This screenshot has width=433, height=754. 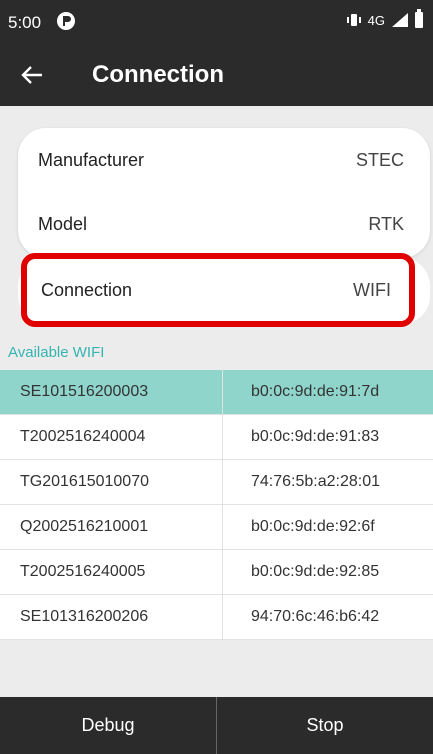 I want to click on model-label: Model, so click(x=63, y=223).